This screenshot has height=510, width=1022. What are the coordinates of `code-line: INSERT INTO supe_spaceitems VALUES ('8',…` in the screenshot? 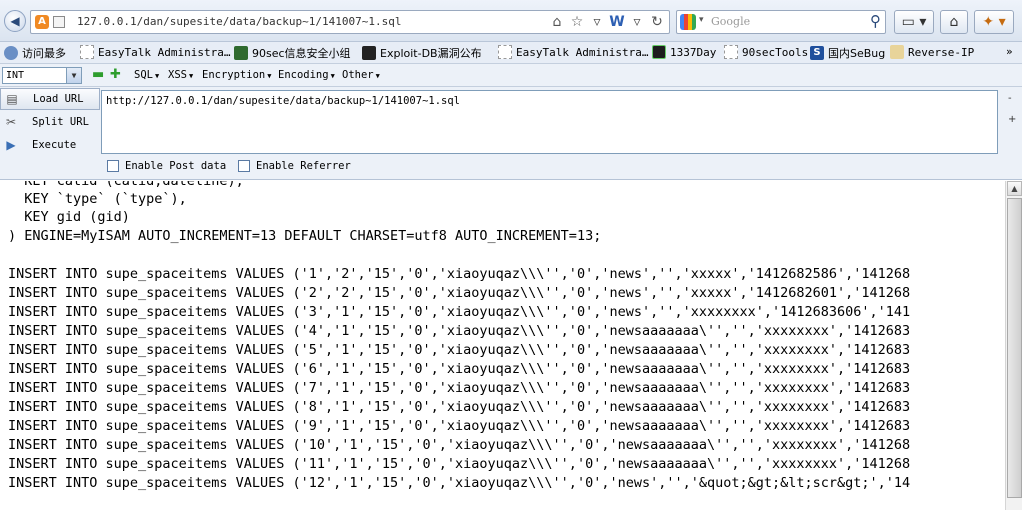 It's located at (459, 407).